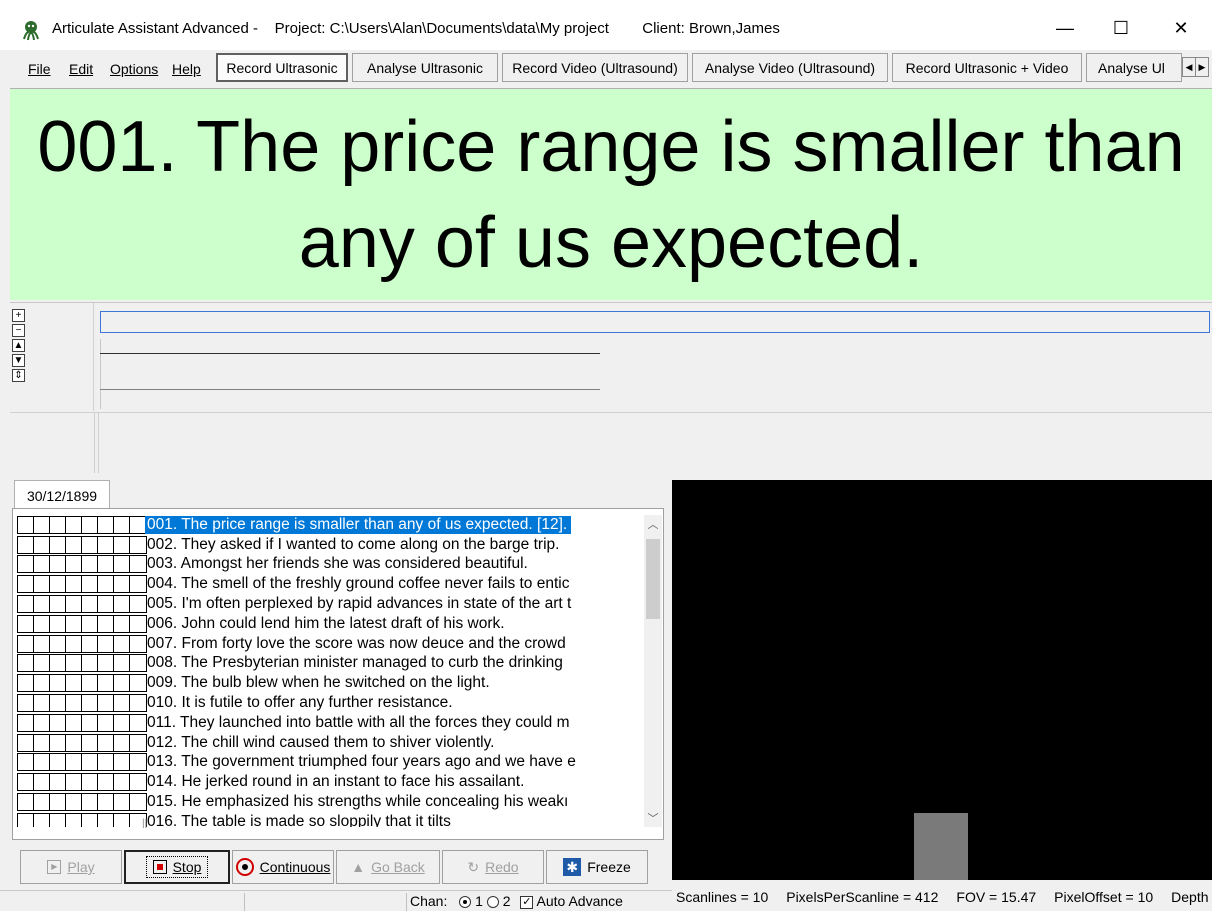 The image size is (1212, 911). What do you see at coordinates (1201, 67) in the screenshot?
I see `tab-scroll-right-icon: ▶` at bounding box center [1201, 67].